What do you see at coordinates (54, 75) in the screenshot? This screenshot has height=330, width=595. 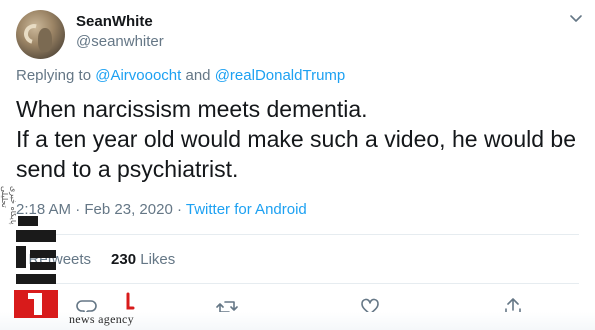 I see `replying-prefix: Replying to` at bounding box center [54, 75].